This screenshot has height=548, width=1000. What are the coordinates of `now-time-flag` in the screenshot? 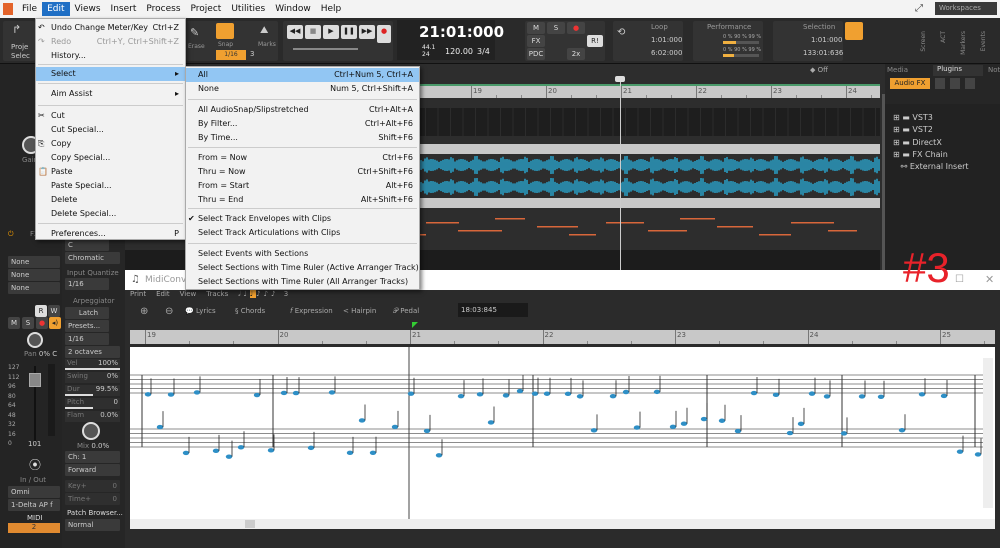 It's located at (415, 325).